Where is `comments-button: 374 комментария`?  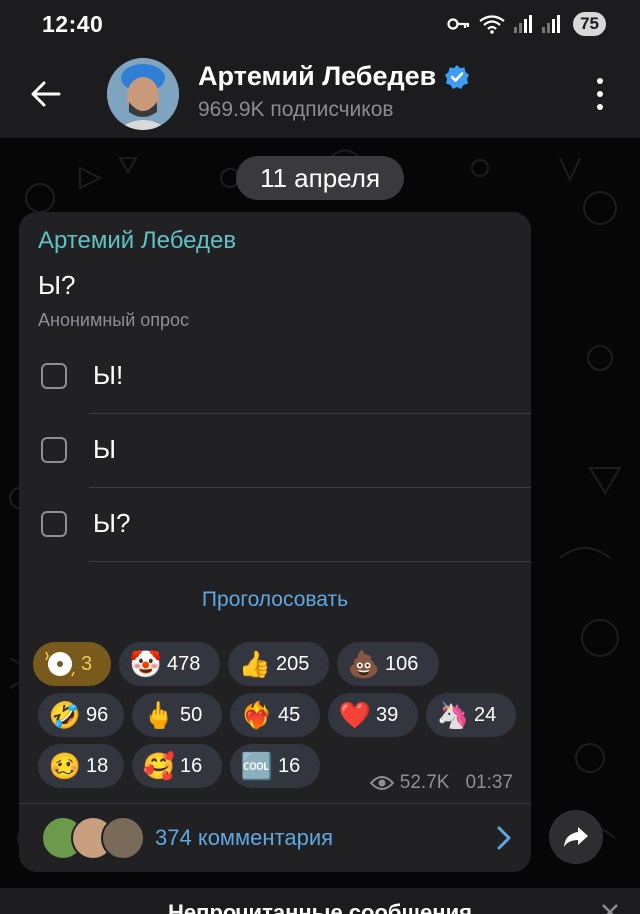
comments-button: 374 комментария is located at coordinates (275, 838).